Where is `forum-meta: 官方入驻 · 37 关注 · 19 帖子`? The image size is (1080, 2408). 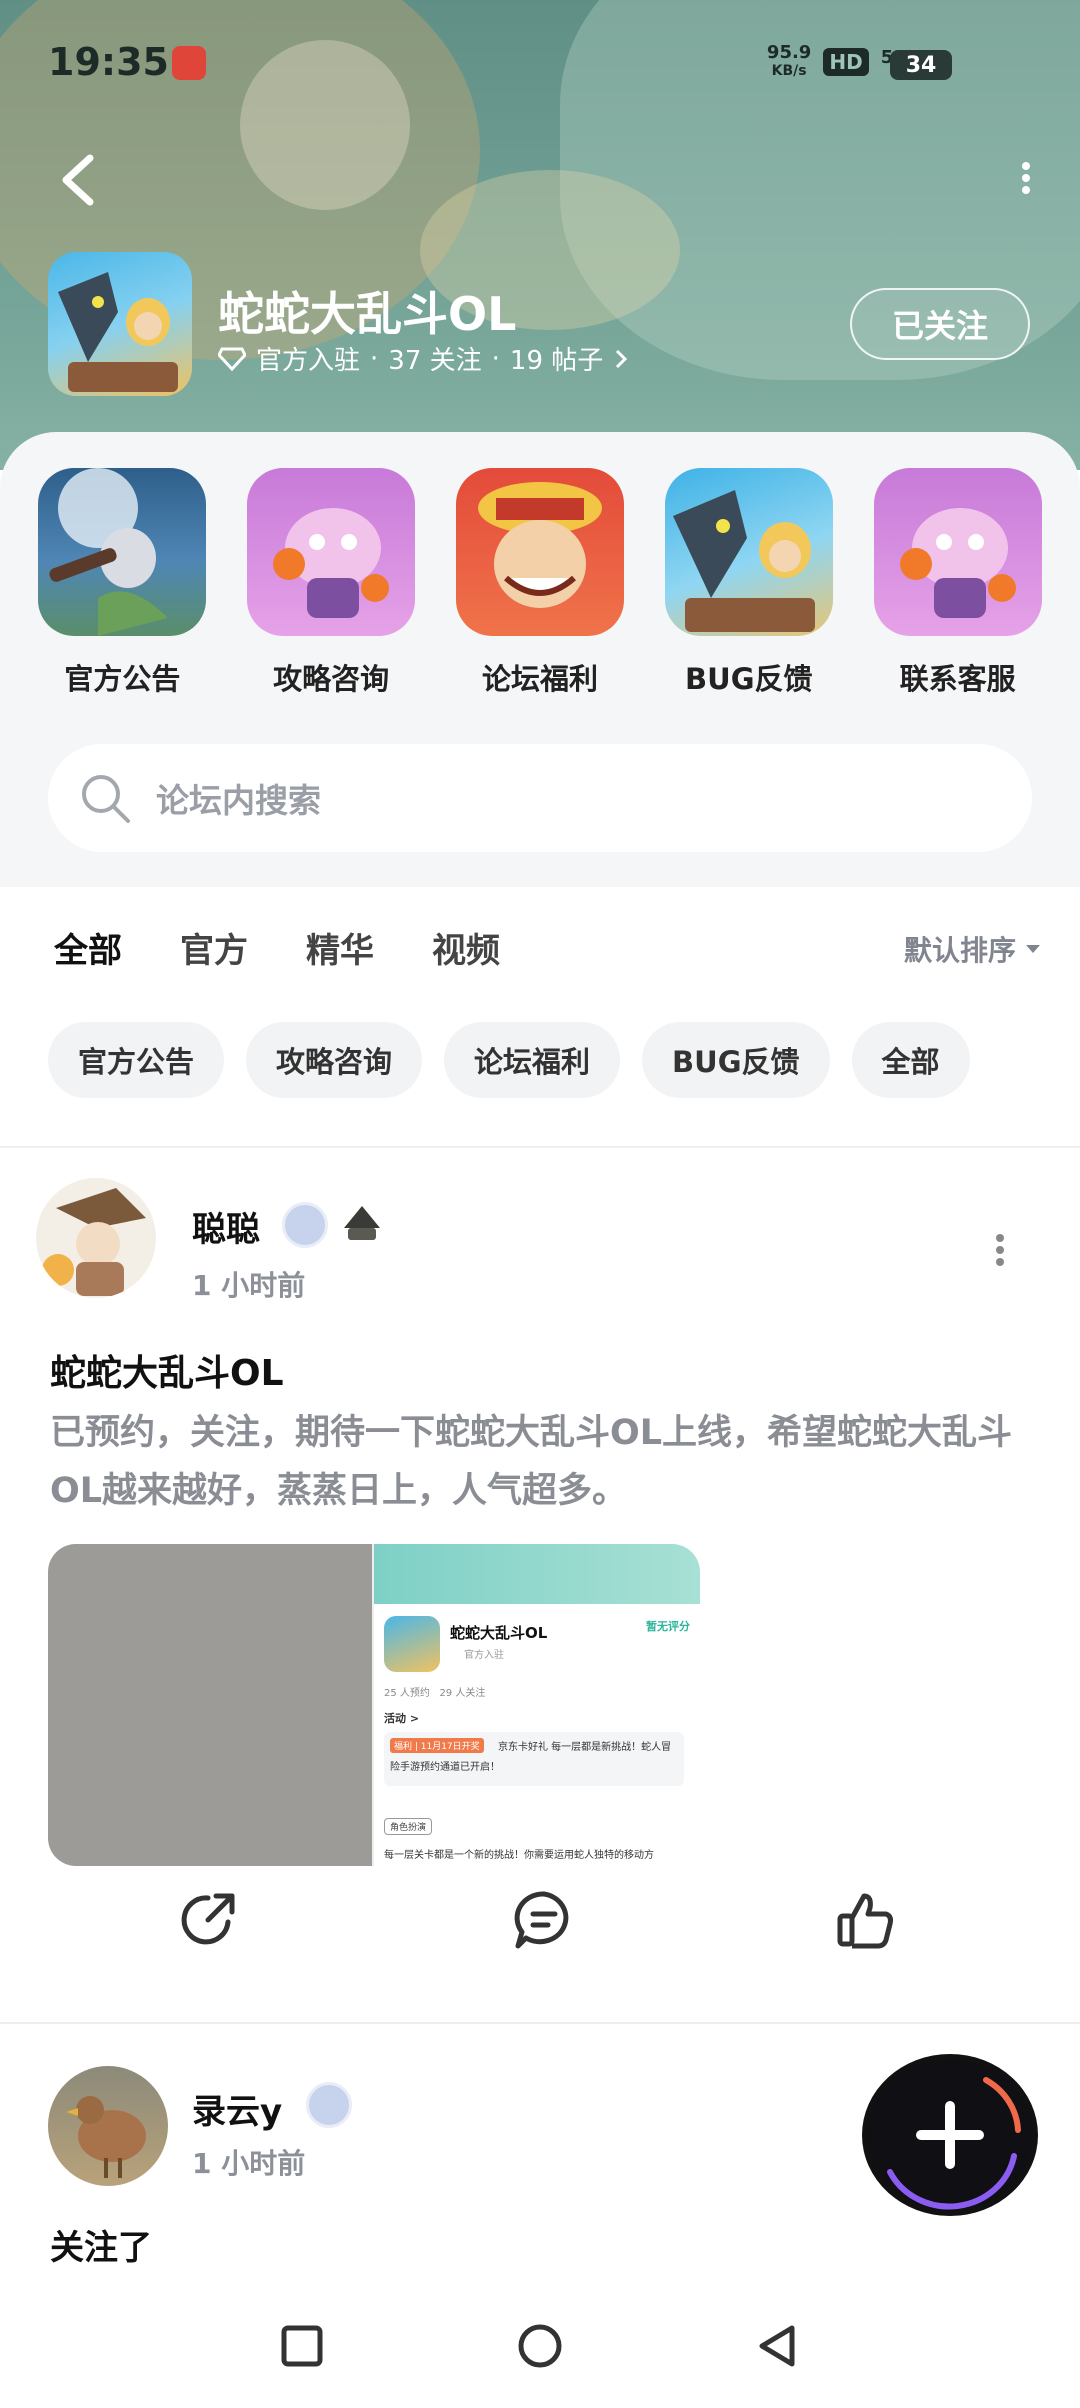 forum-meta: 官方入驻 · 37 关注 · 19 帖子 is located at coordinates (423, 358).